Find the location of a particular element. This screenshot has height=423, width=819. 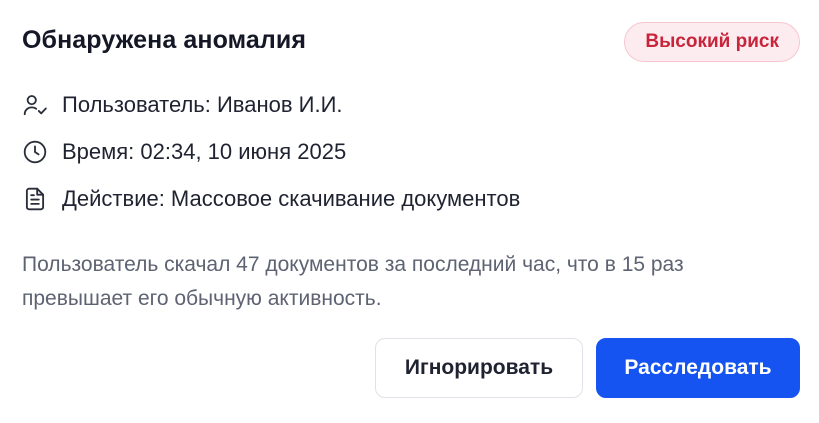

user-text: Пользователь: Иванов И.И. is located at coordinates (202, 104).